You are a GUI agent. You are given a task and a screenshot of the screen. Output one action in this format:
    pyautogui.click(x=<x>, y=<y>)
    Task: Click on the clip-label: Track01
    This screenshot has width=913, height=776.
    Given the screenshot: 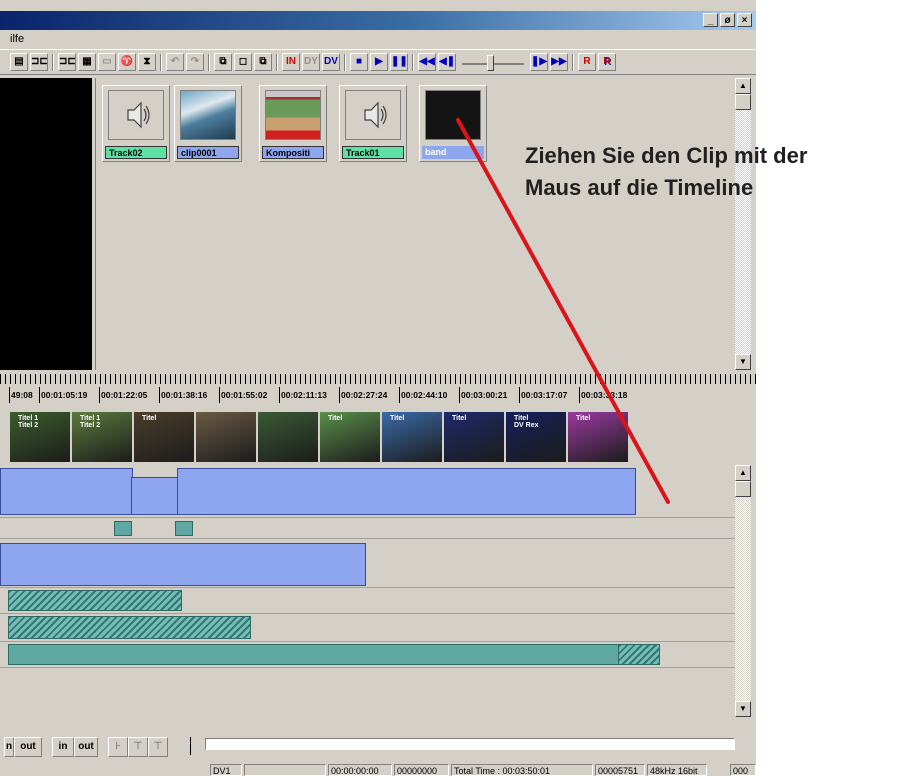 What is the action you would take?
    pyautogui.click(x=373, y=152)
    